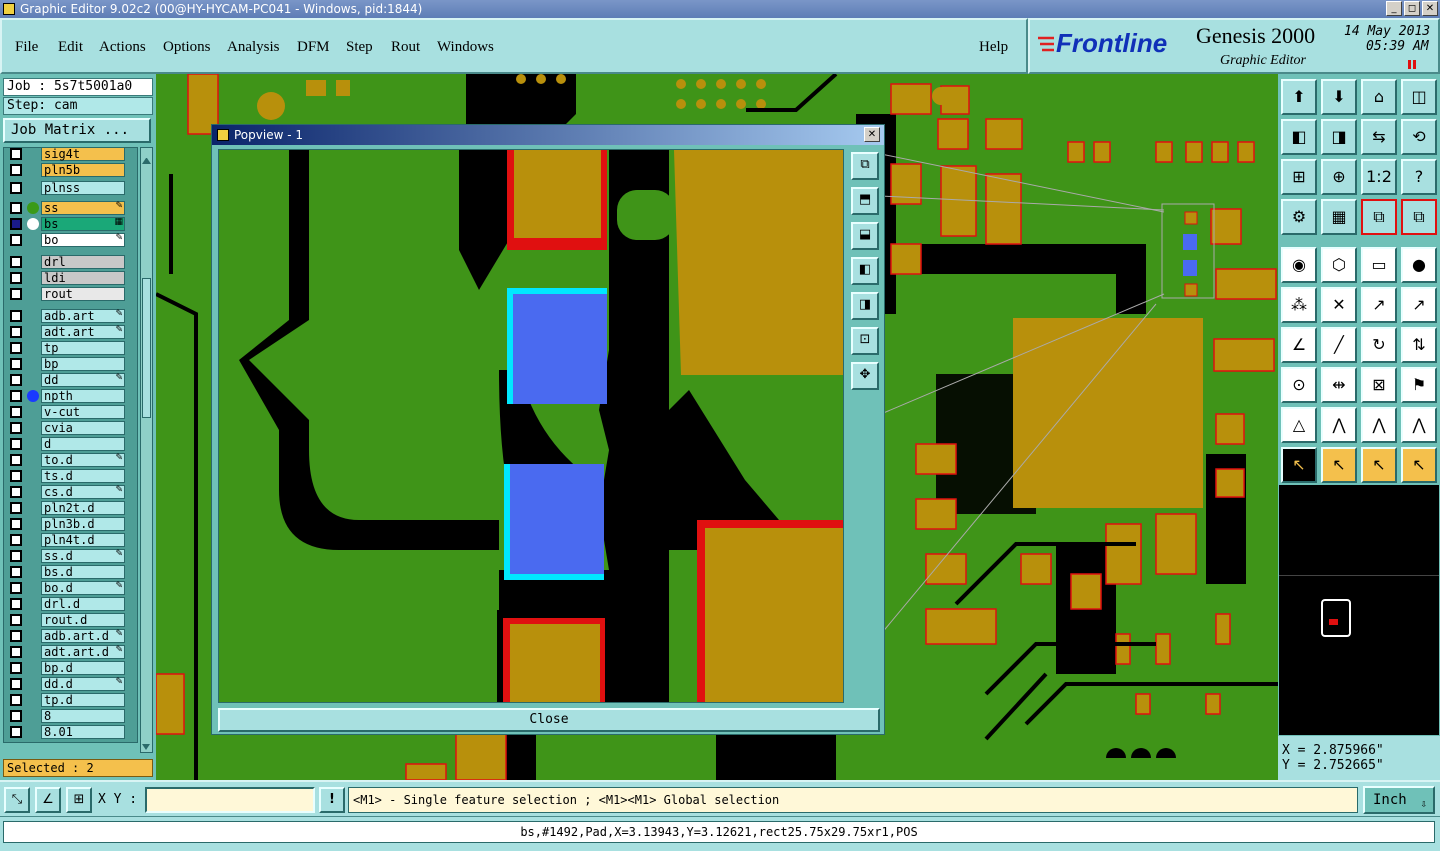  What do you see at coordinates (865, 166) in the screenshot?
I see `popview-zoom-window-icon: ⧉` at bounding box center [865, 166].